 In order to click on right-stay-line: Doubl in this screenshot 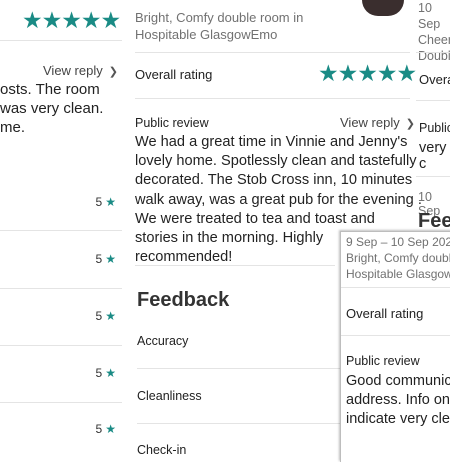, I will do `click(434, 56)`.